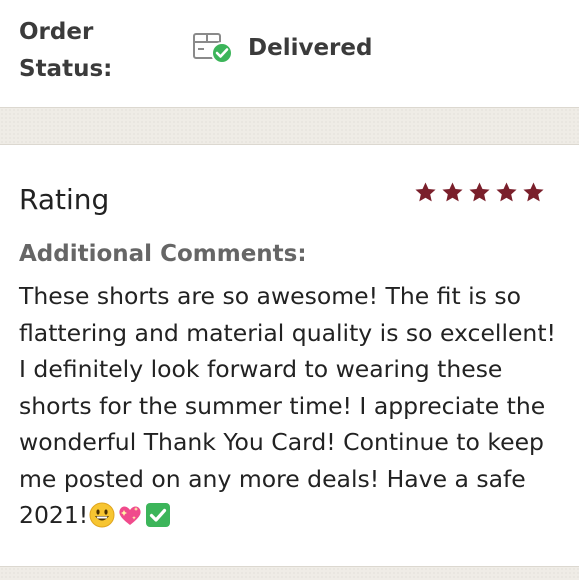  What do you see at coordinates (310, 48) in the screenshot?
I see `order-status-value: Delivered` at bounding box center [310, 48].